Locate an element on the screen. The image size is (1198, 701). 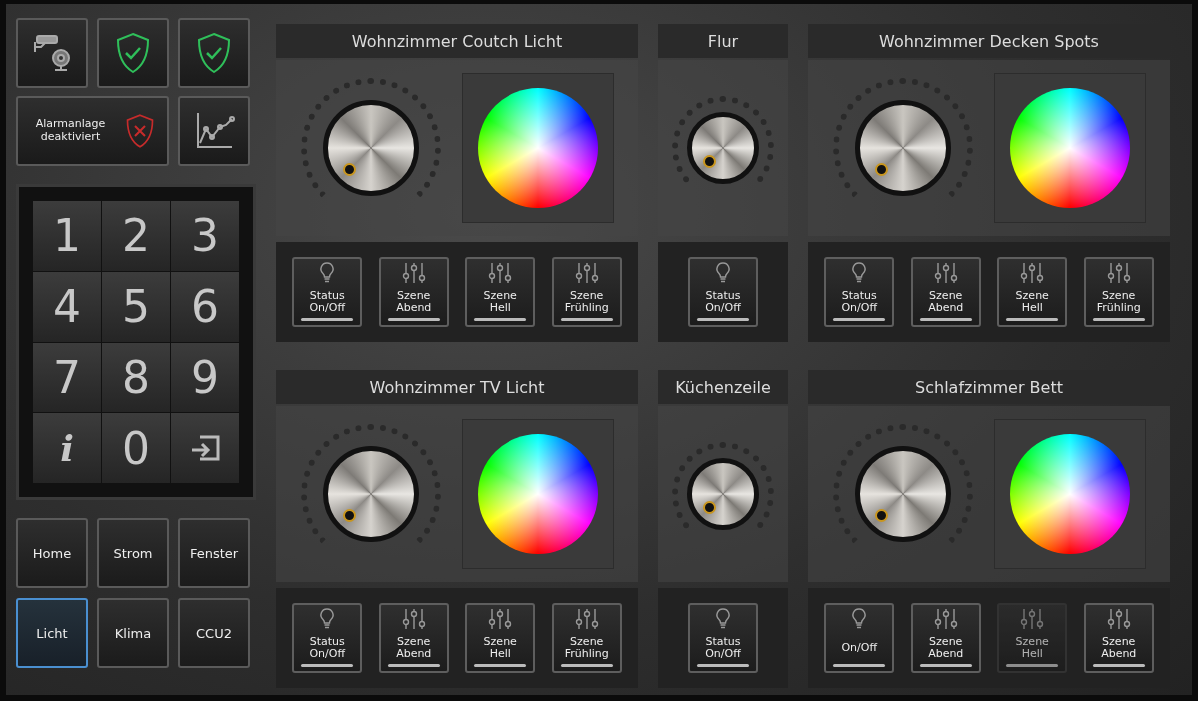
nav-button: Licht is located at coordinates (52, 633).